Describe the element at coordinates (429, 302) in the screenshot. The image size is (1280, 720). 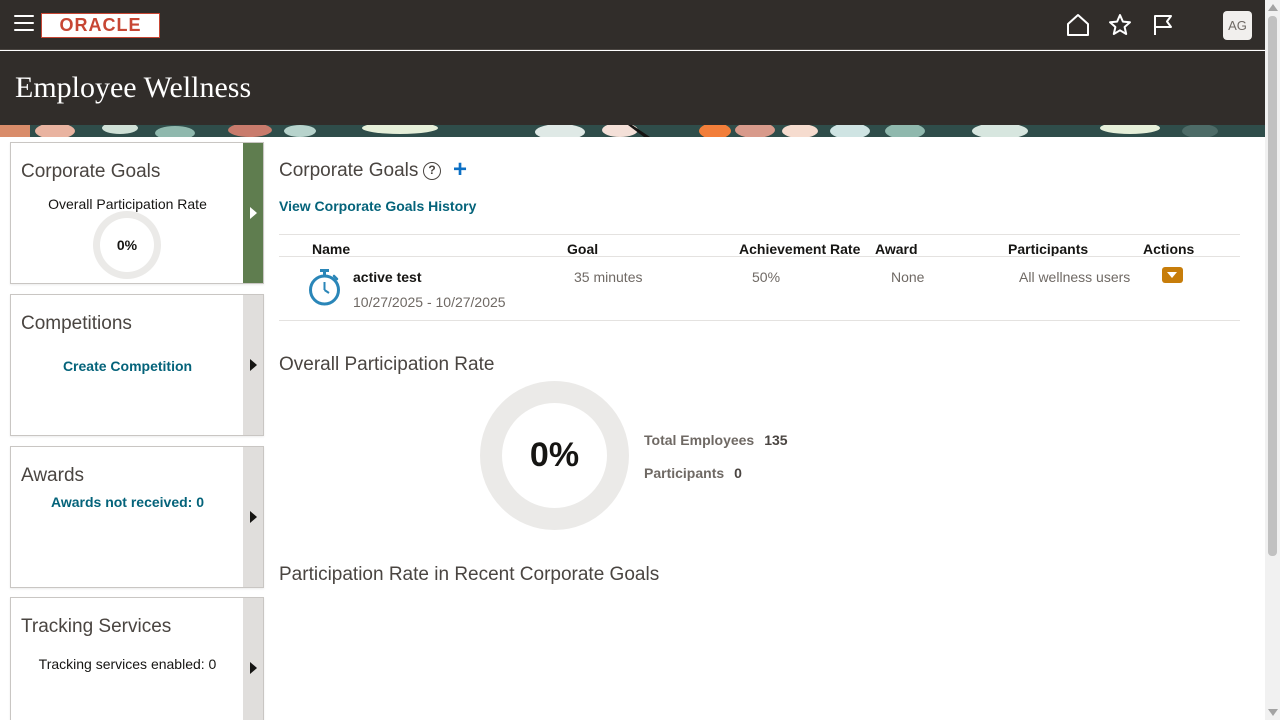
I see `goal-dates: 10/27/2025 - 10/27/2025` at that location.